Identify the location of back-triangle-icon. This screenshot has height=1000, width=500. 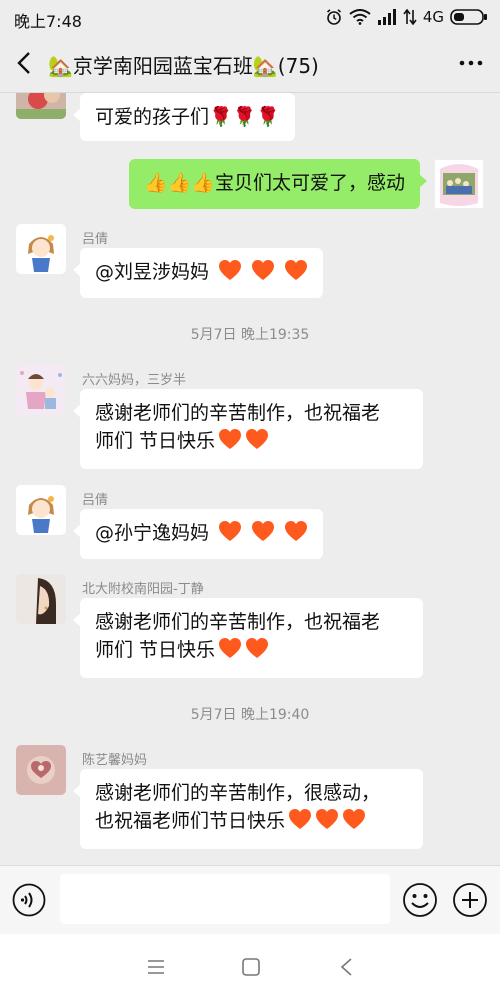
(346, 967).